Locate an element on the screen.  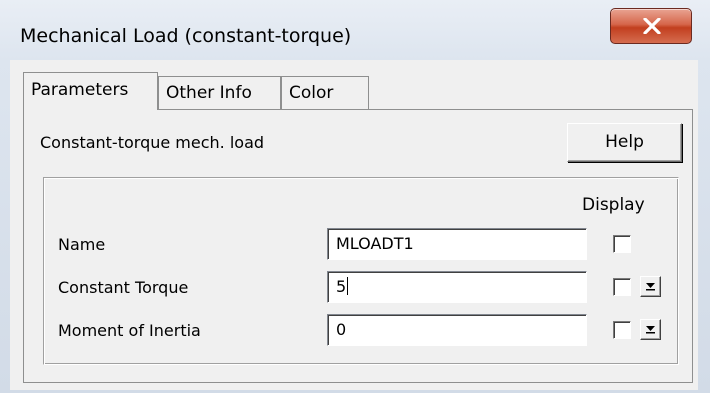
constant-torque-dropdown-button is located at coordinates (650, 286).